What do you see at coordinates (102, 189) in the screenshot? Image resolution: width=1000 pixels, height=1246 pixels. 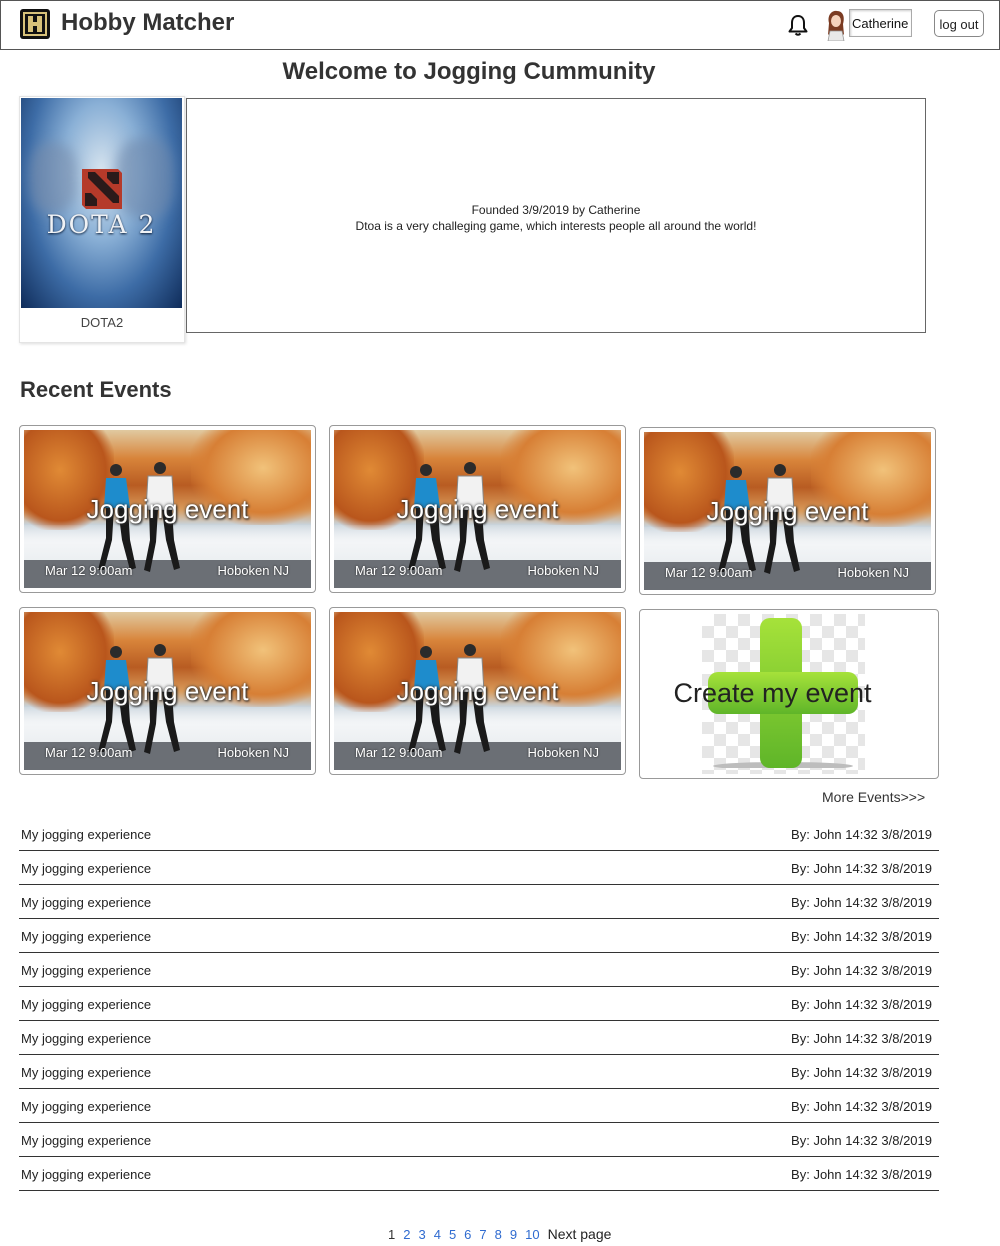 I see `dota-logo-icon` at bounding box center [102, 189].